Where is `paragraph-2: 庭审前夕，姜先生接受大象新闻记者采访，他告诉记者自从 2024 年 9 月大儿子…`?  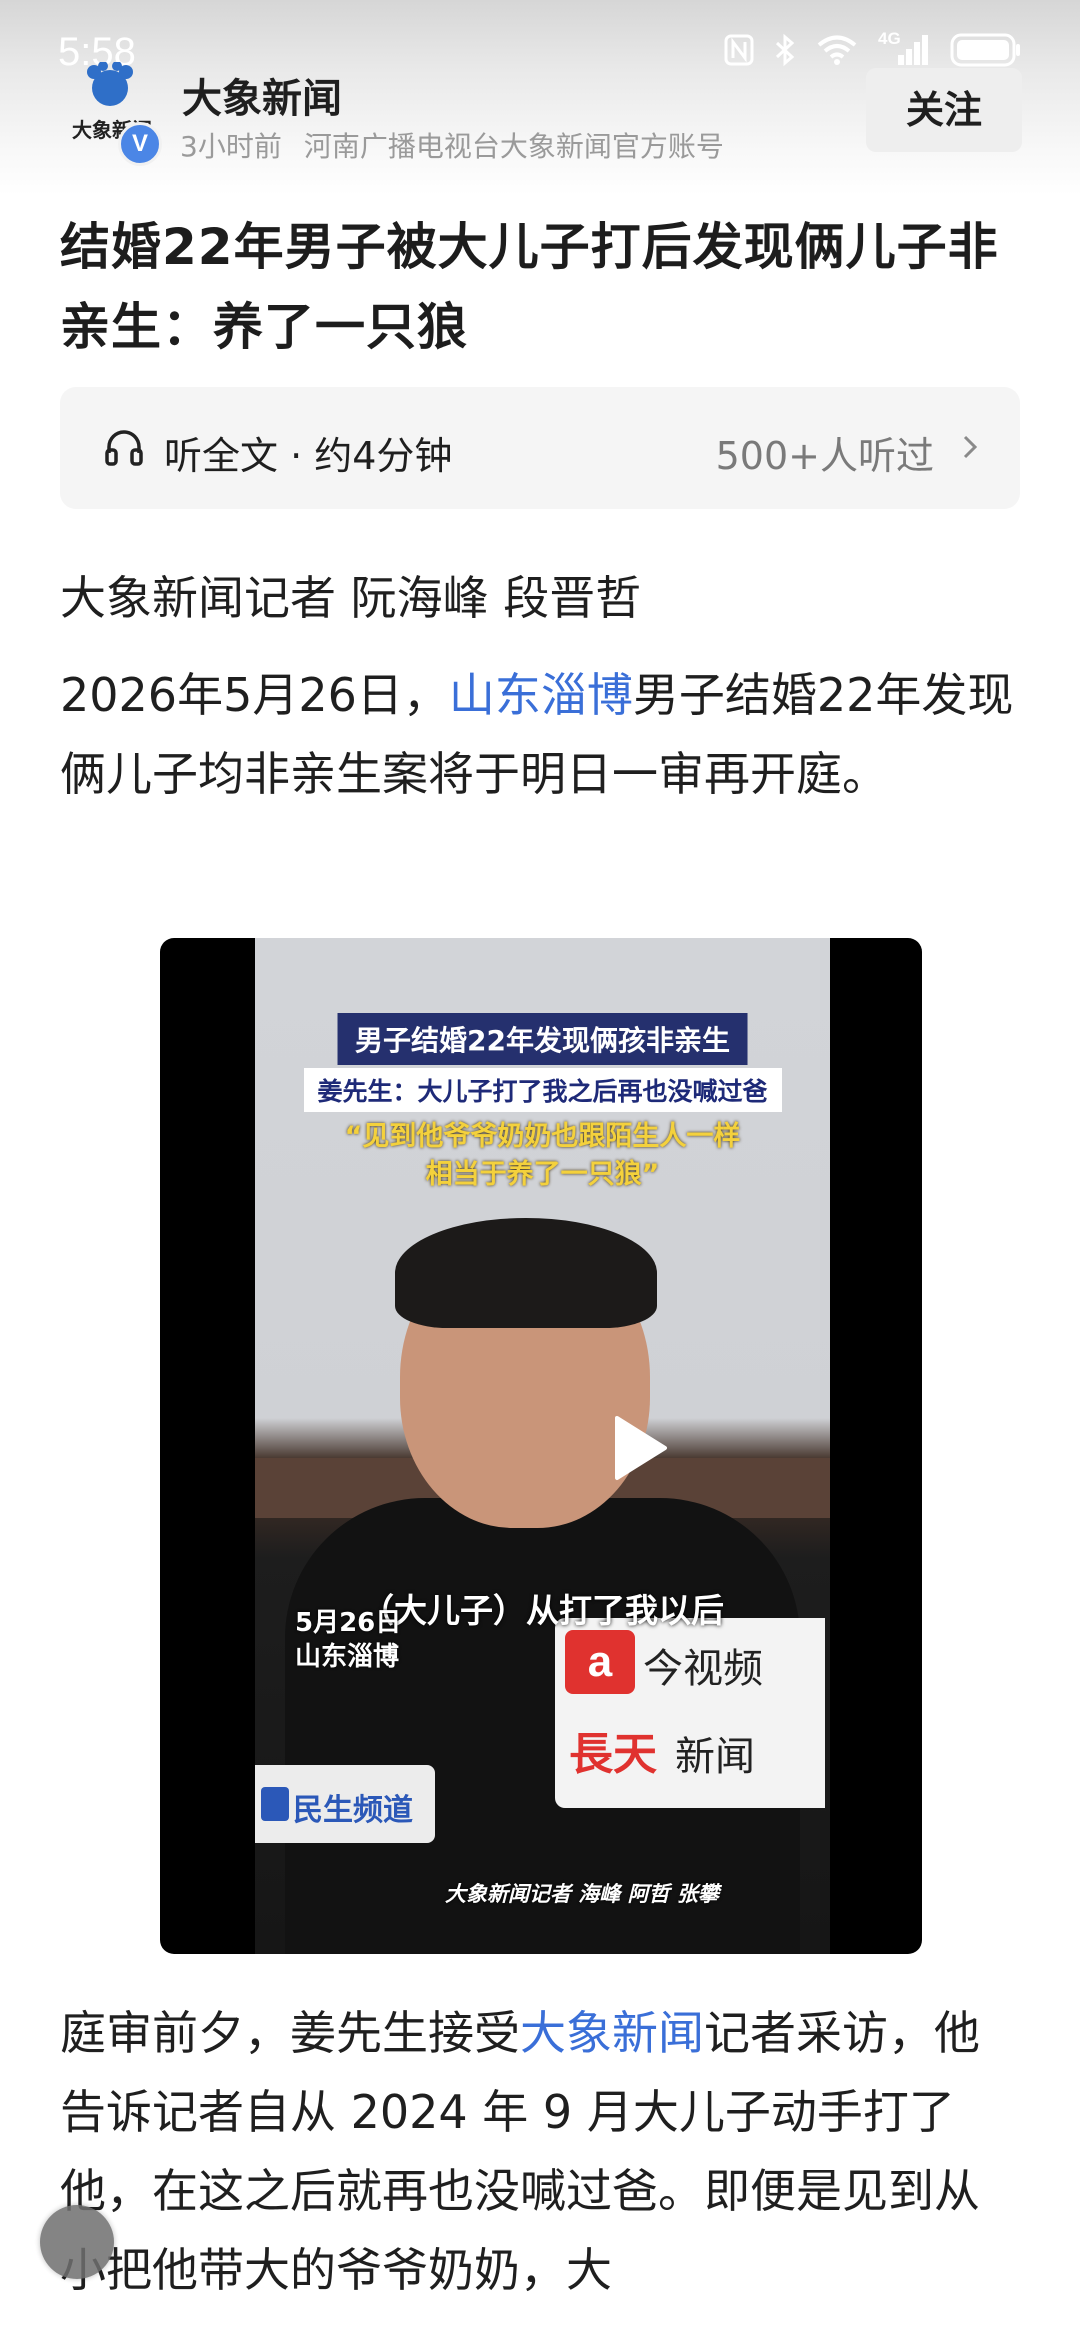
paragraph-2: 庭审前夕，姜先生接受大象新闻记者采访，他告诉记者自从 2024 年 9 月大儿子… is located at coordinates (540, 2152).